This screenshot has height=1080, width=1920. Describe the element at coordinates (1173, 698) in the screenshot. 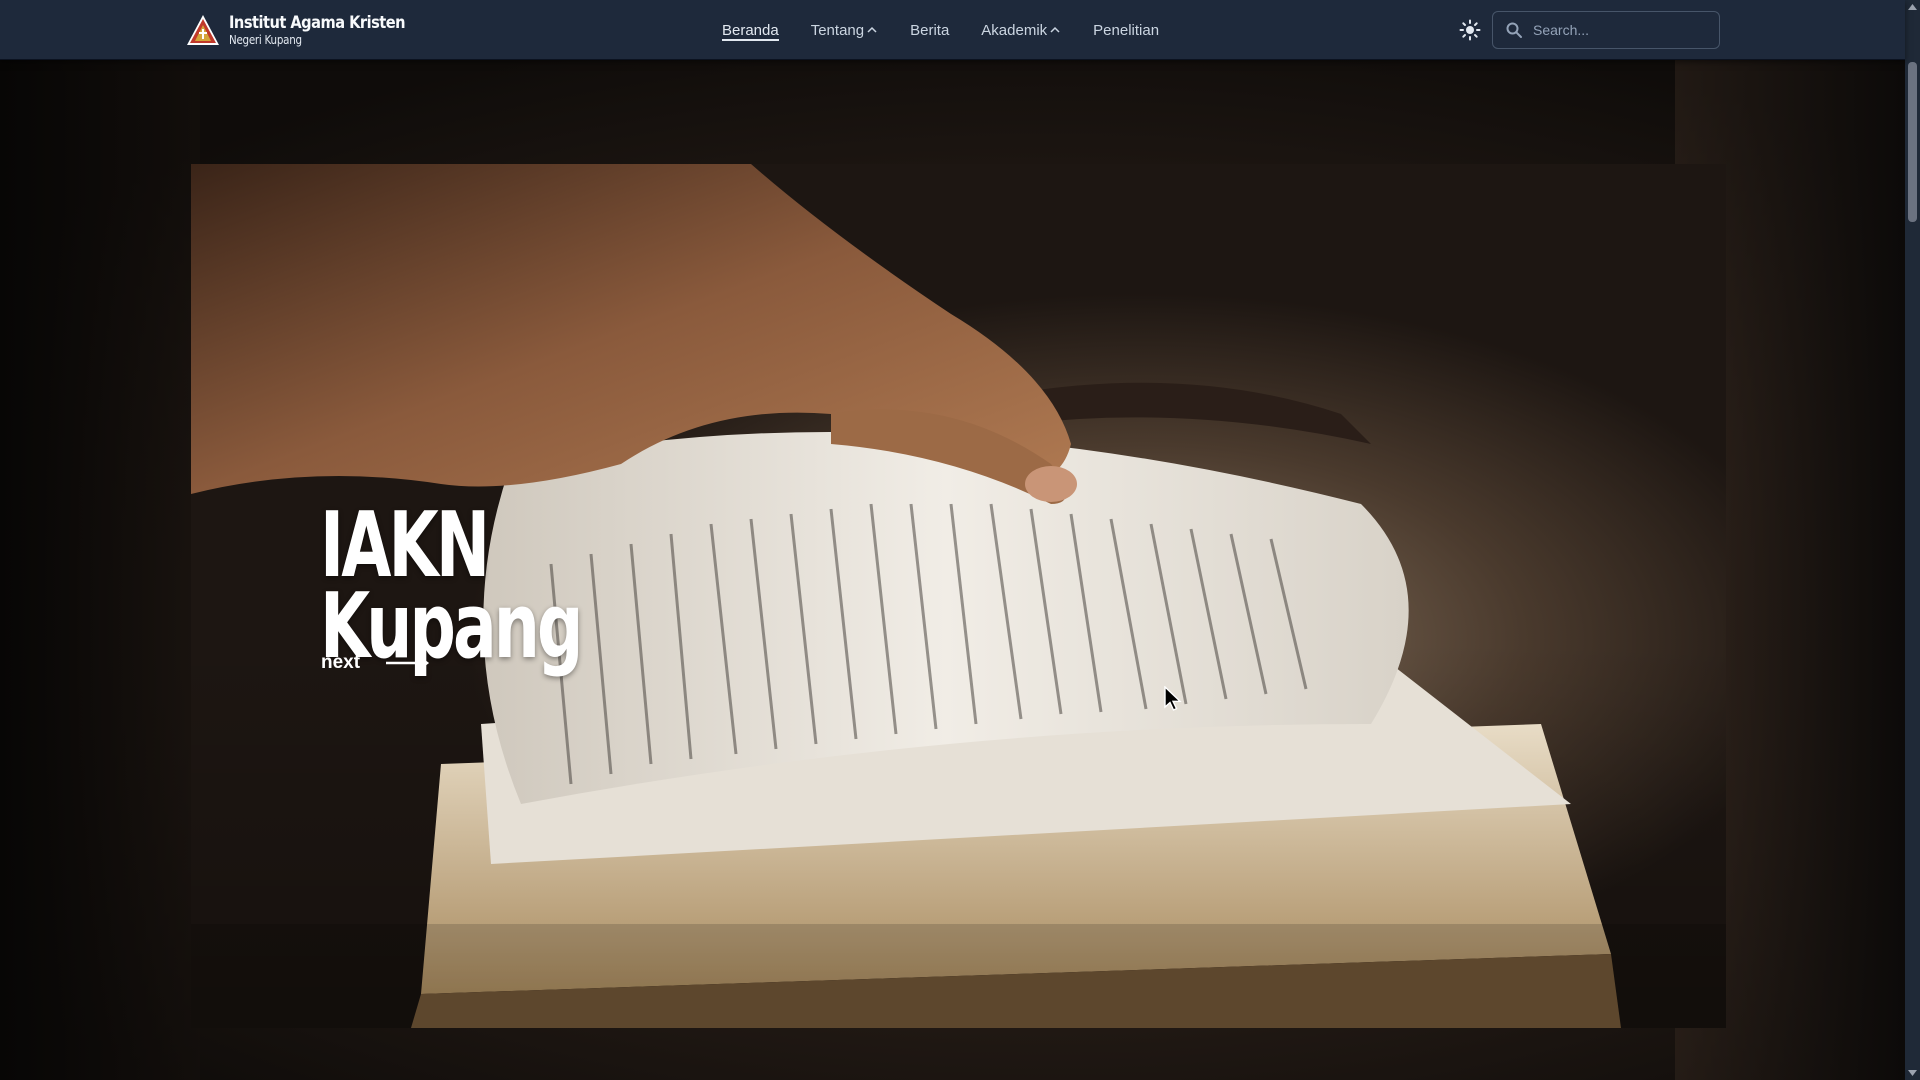

I see `mouse-cursor-icon` at that location.